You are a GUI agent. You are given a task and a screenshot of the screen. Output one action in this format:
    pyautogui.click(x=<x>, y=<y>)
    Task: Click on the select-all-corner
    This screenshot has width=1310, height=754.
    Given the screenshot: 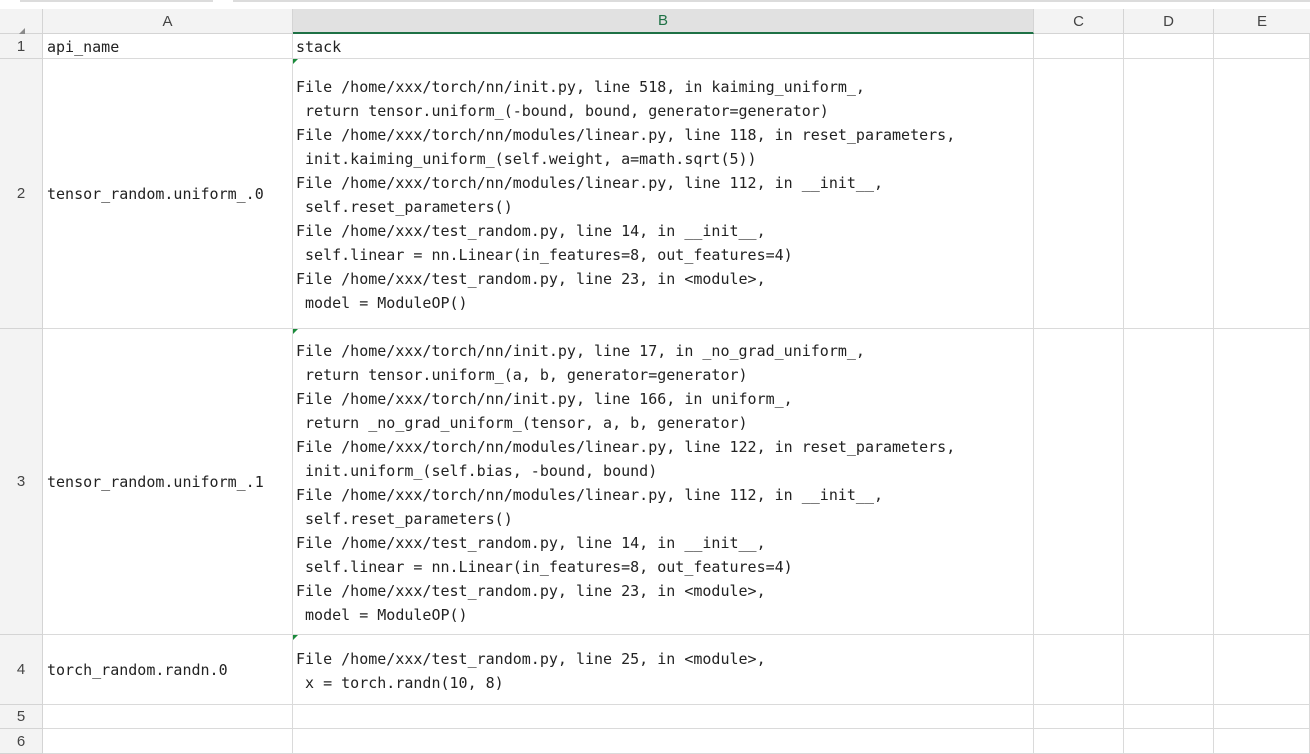 What is the action you would take?
    pyautogui.click(x=21, y=22)
    